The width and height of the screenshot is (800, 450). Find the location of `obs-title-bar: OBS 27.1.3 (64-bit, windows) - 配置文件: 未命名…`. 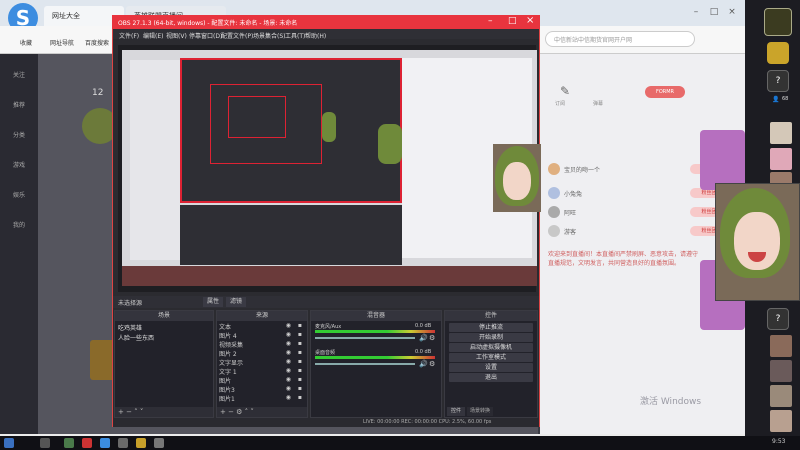

obs-title-bar: OBS 27.1.3 (64-bit, windows) - 配置文件: 未命名… is located at coordinates (326, 22).